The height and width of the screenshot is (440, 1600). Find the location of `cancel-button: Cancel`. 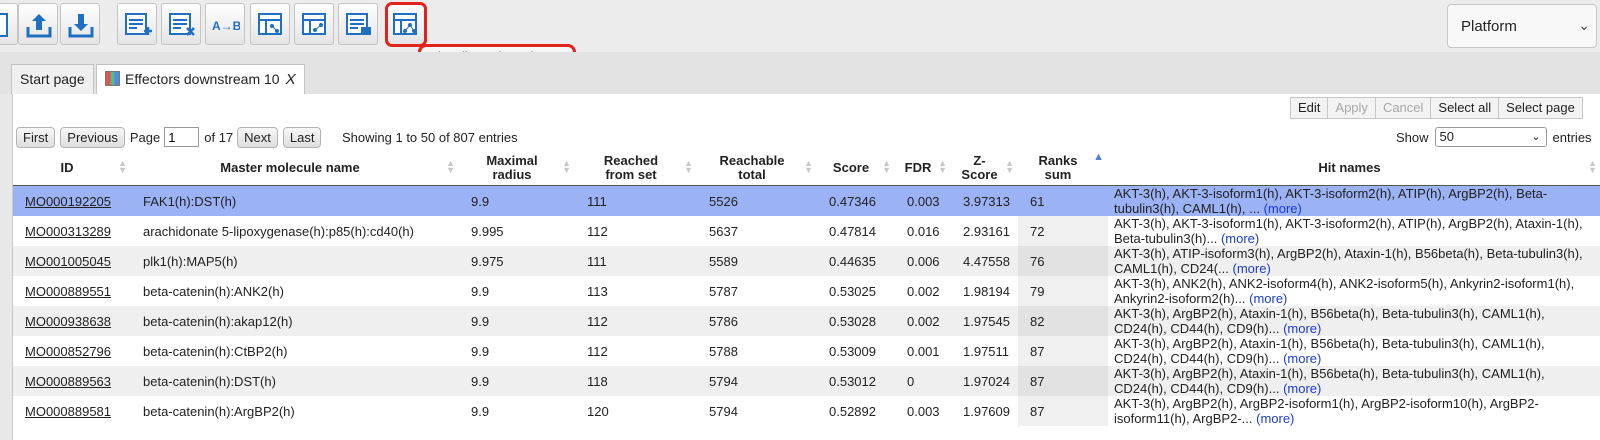

cancel-button: Cancel is located at coordinates (1403, 108).